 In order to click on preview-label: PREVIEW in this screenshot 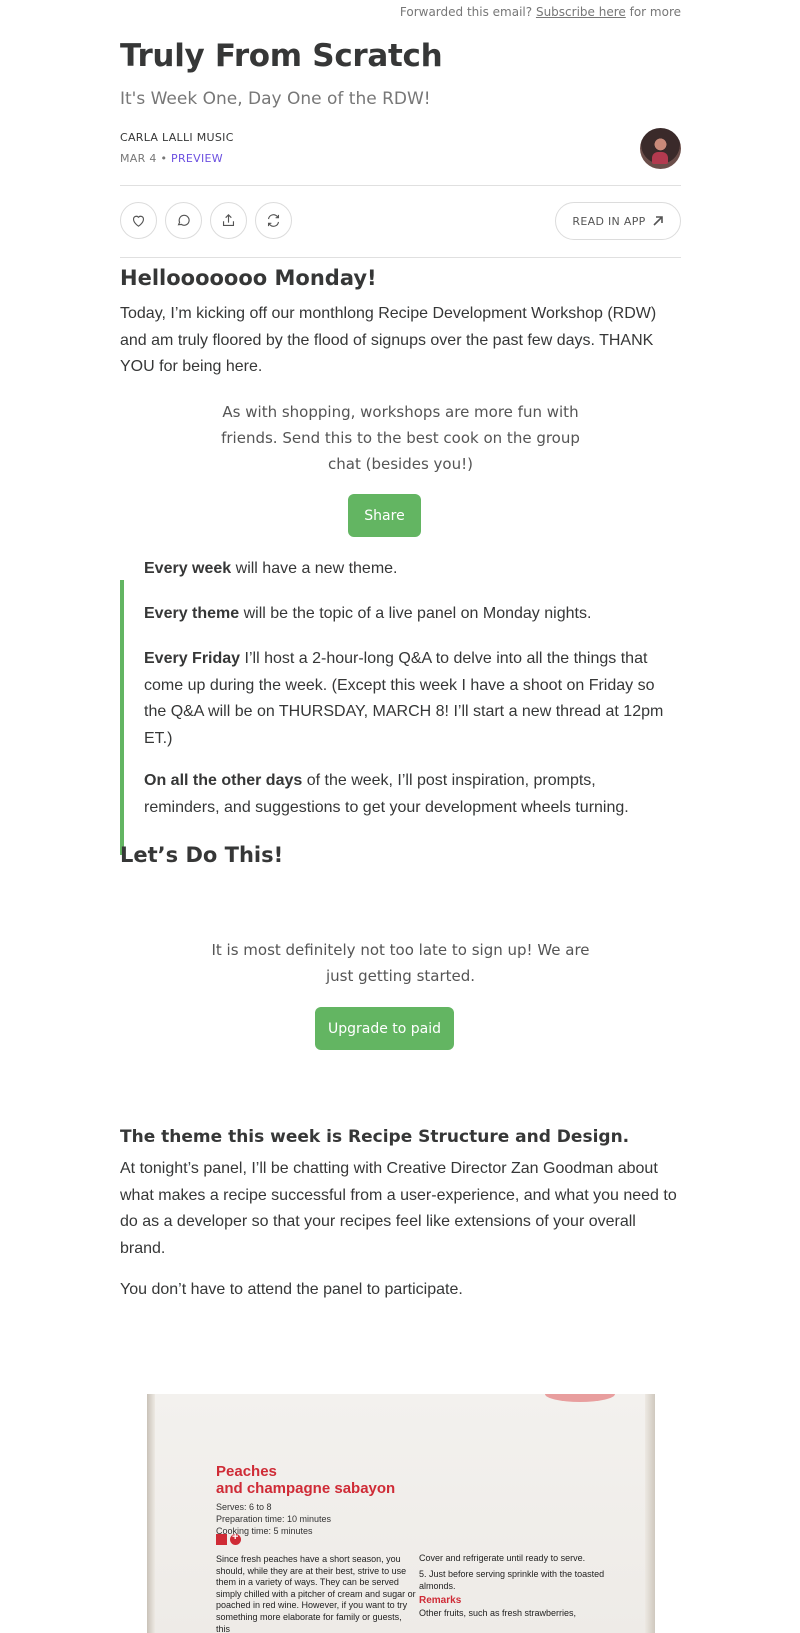, I will do `click(197, 158)`.